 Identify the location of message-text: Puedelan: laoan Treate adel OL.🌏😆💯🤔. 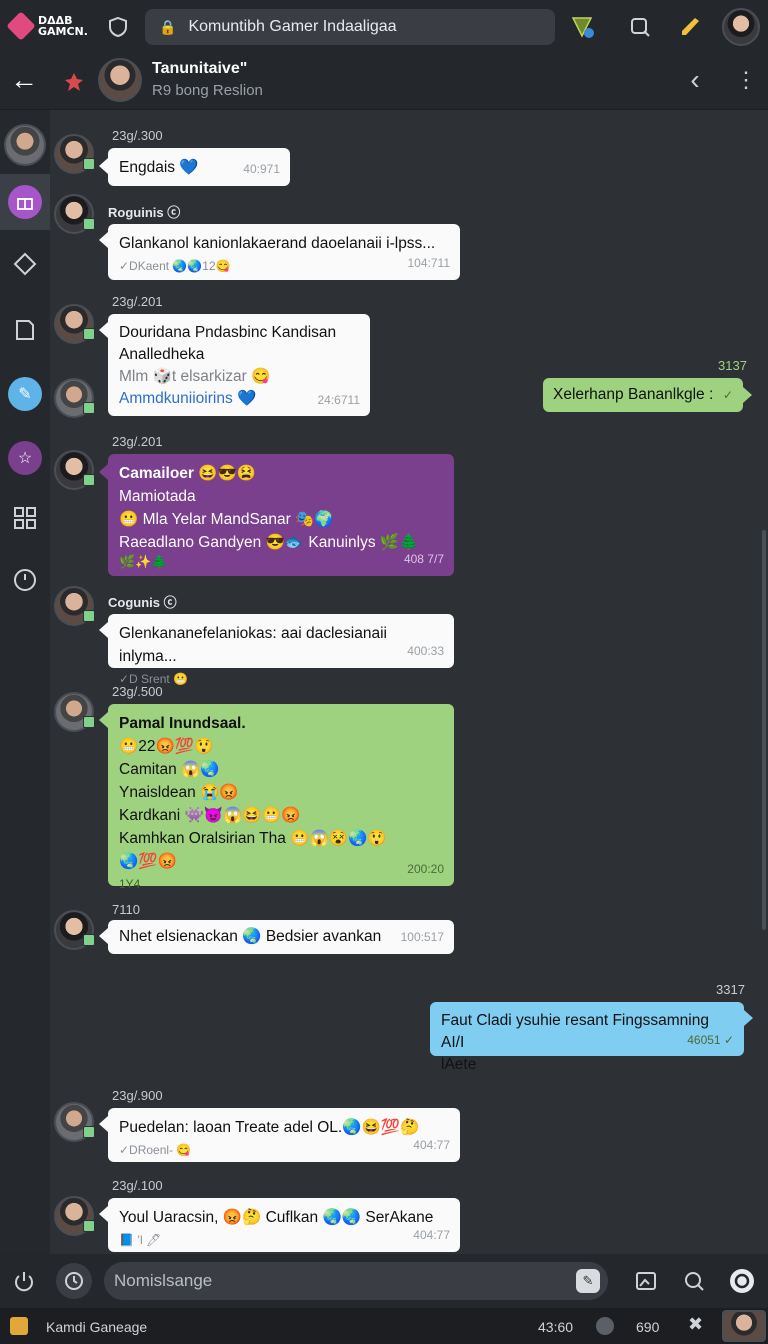
(269, 1127).